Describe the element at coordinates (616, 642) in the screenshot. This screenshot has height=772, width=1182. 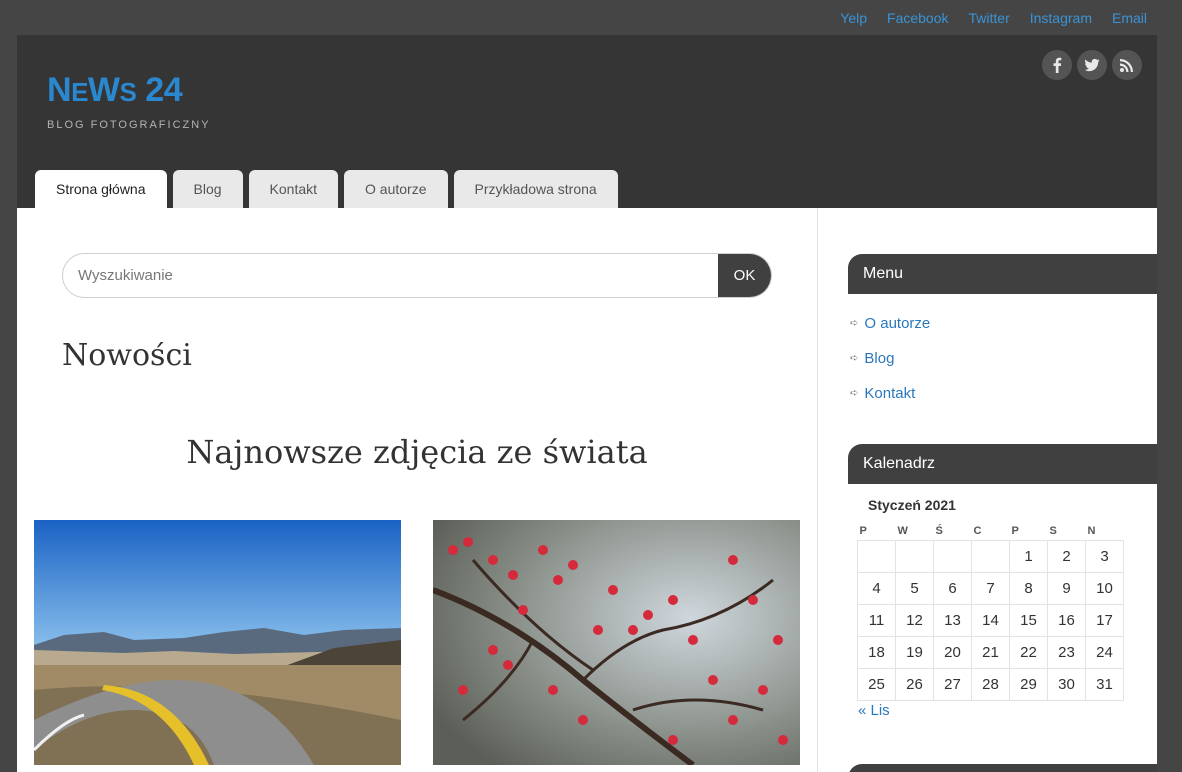
I see `photo-red-berries` at that location.